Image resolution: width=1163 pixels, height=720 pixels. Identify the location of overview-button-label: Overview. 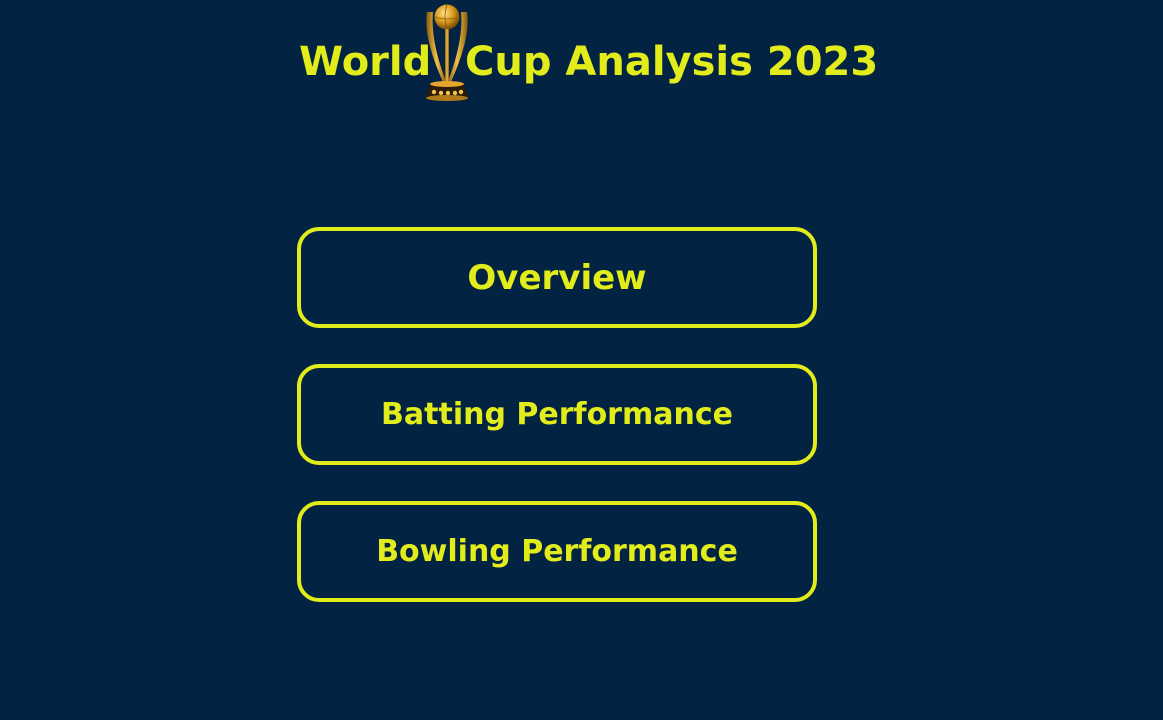
(557, 277).